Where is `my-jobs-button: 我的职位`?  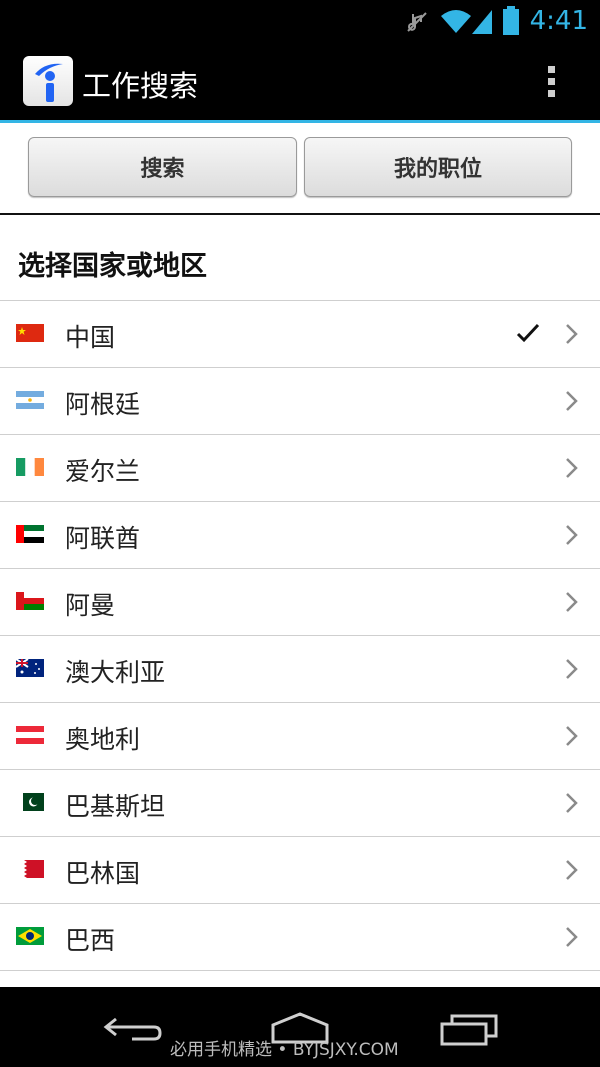
my-jobs-button: 我的职位 is located at coordinates (438, 167).